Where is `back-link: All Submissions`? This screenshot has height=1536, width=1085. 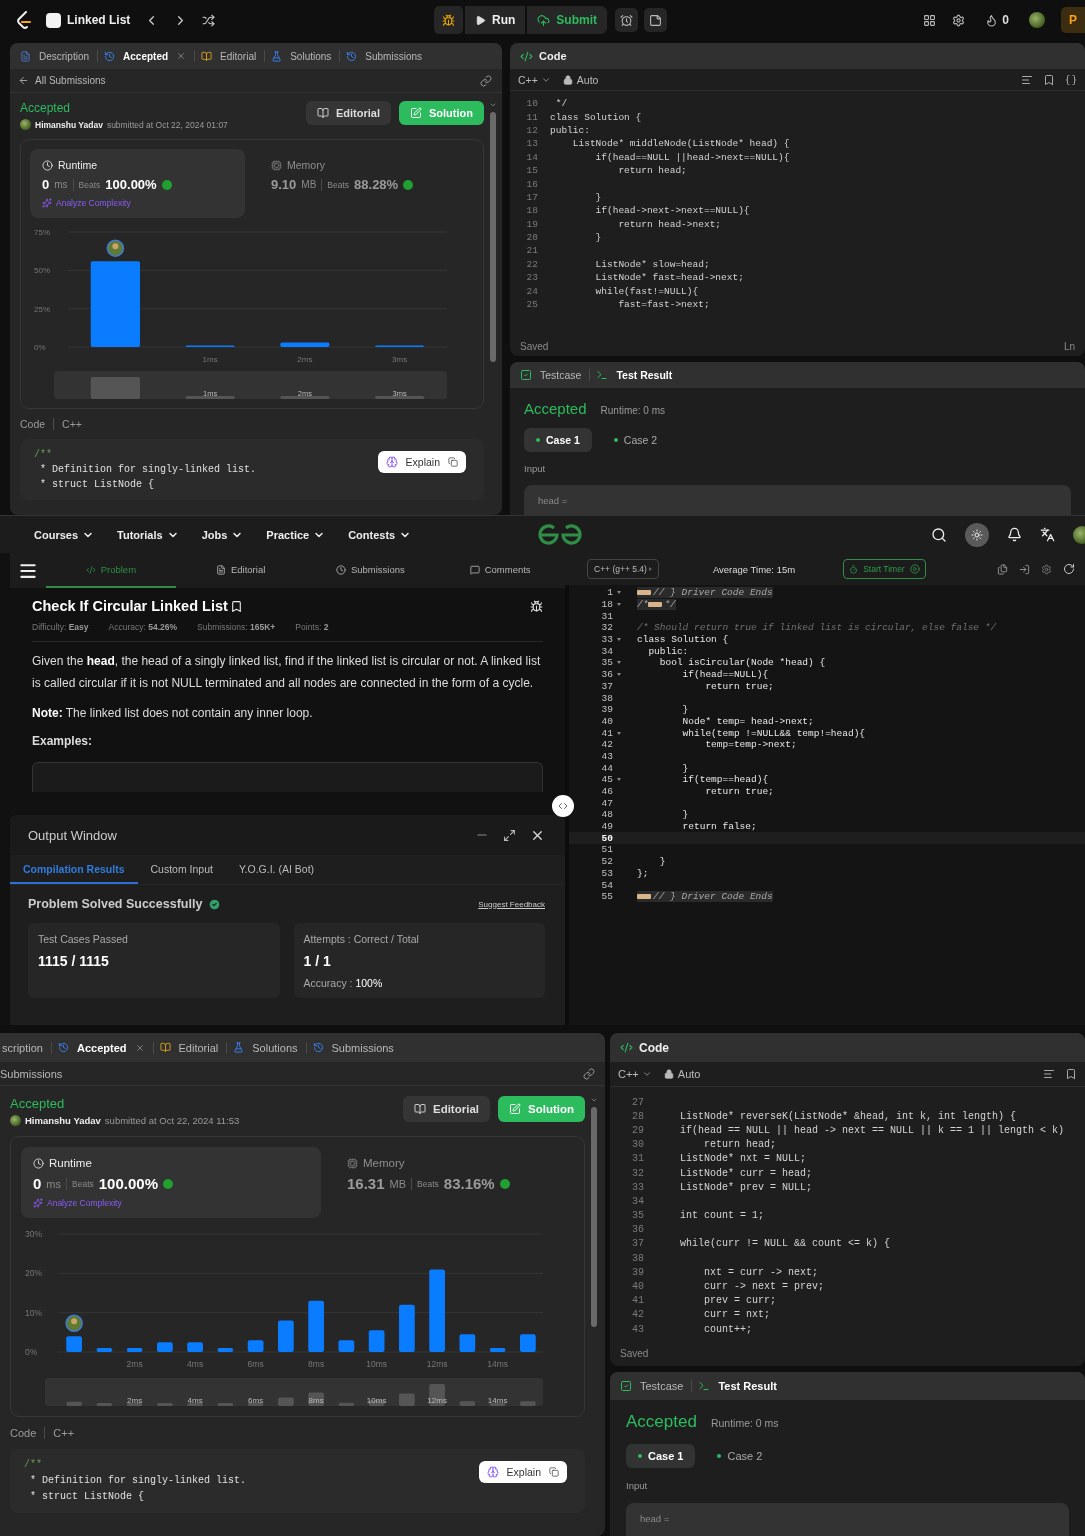
back-link: All Submissions is located at coordinates (62, 80).